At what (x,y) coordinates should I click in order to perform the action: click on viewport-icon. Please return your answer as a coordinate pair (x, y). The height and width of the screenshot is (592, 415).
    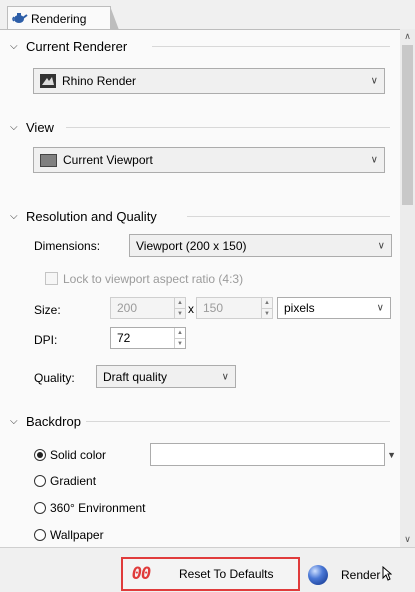
    Looking at the image, I should click on (48, 160).